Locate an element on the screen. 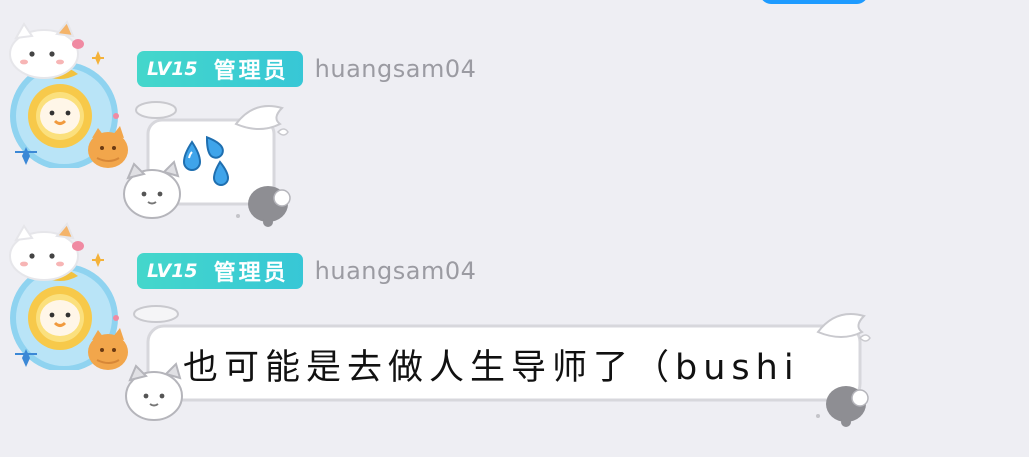 The height and width of the screenshot is (457, 1029). sweat-drops-icon is located at coordinates (206, 160).